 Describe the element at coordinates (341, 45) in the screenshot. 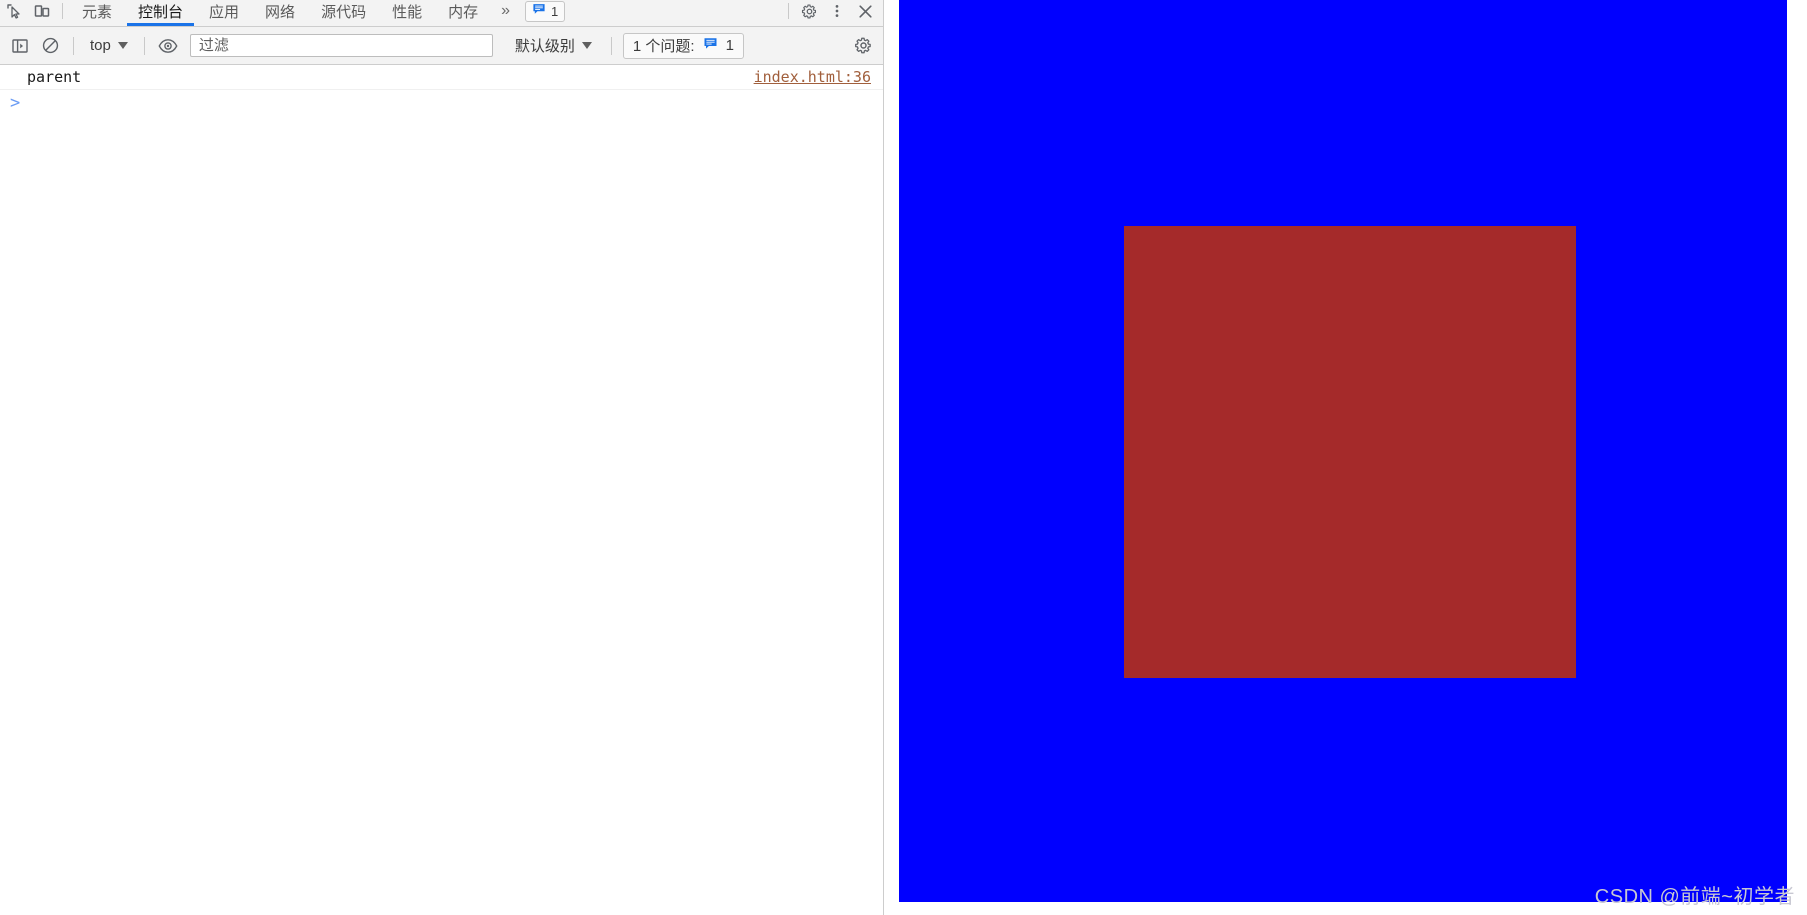

I see `console-filter-input` at that location.